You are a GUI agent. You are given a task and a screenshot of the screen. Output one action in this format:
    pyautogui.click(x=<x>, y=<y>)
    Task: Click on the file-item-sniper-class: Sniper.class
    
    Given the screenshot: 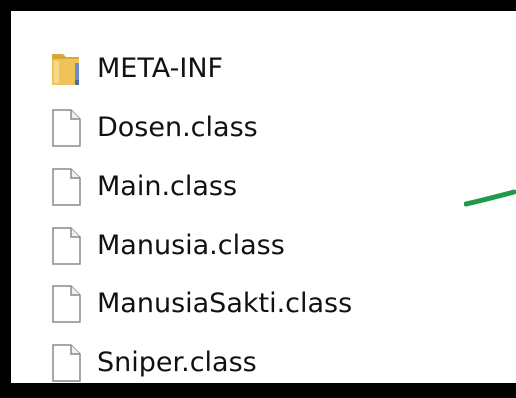 What is the action you would take?
    pyautogui.click(x=153, y=363)
    